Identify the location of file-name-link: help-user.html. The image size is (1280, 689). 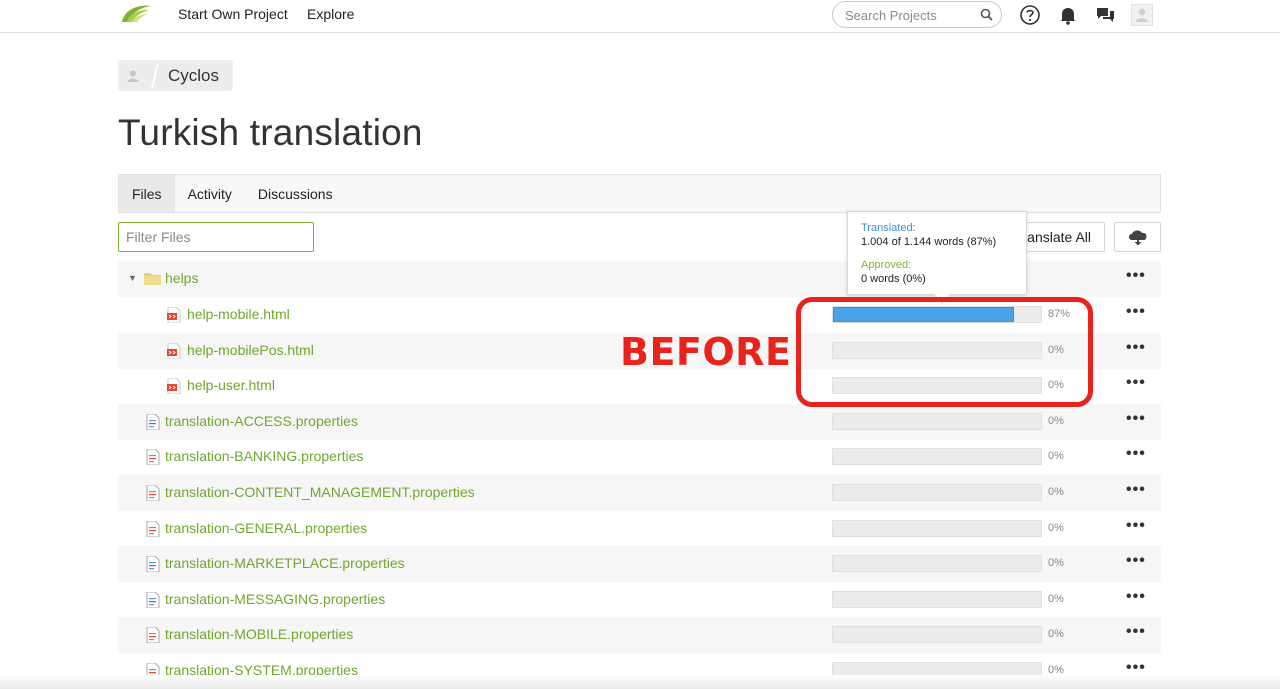
(231, 385).